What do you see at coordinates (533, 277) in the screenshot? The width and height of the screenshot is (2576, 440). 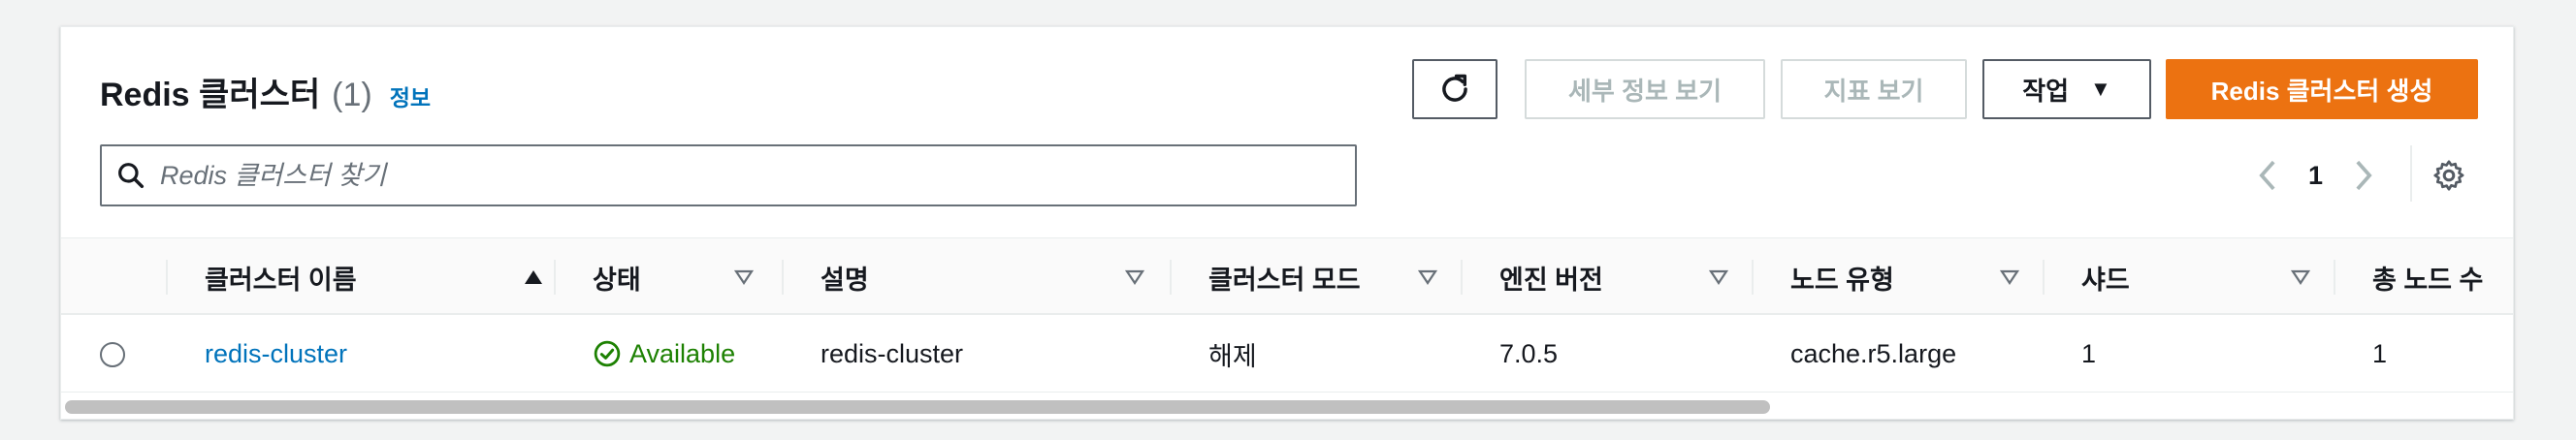 I see `sort-ascending-icon` at bounding box center [533, 277].